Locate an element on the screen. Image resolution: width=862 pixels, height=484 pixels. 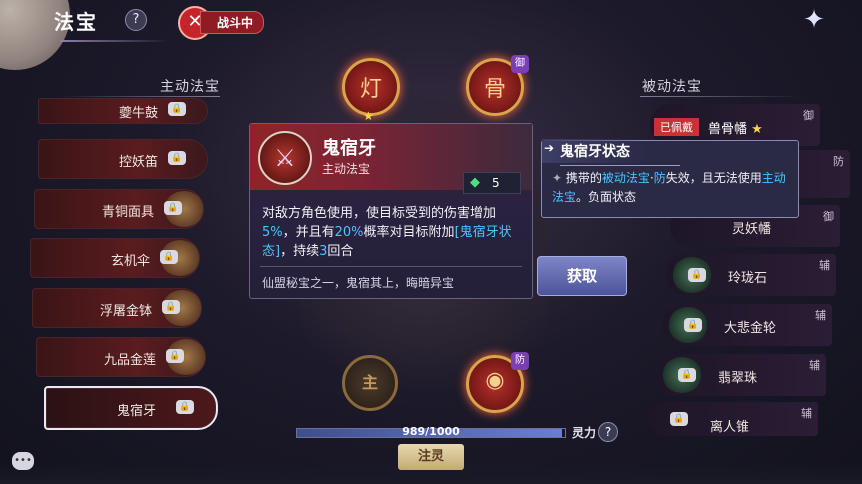
main-slot: 主 is located at coordinates (370, 383).